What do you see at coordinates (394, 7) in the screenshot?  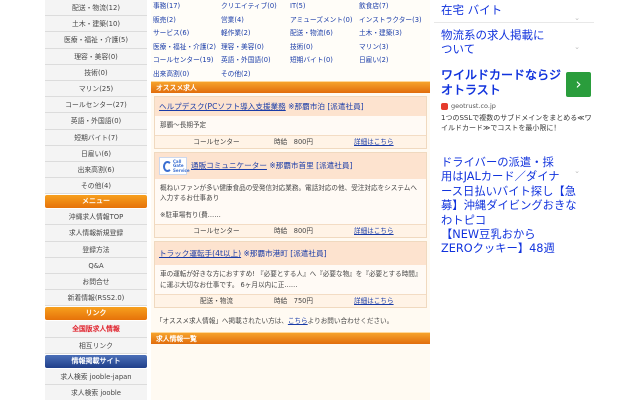 I see `category-link: 飲食店(7)` at bounding box center [394, 7].